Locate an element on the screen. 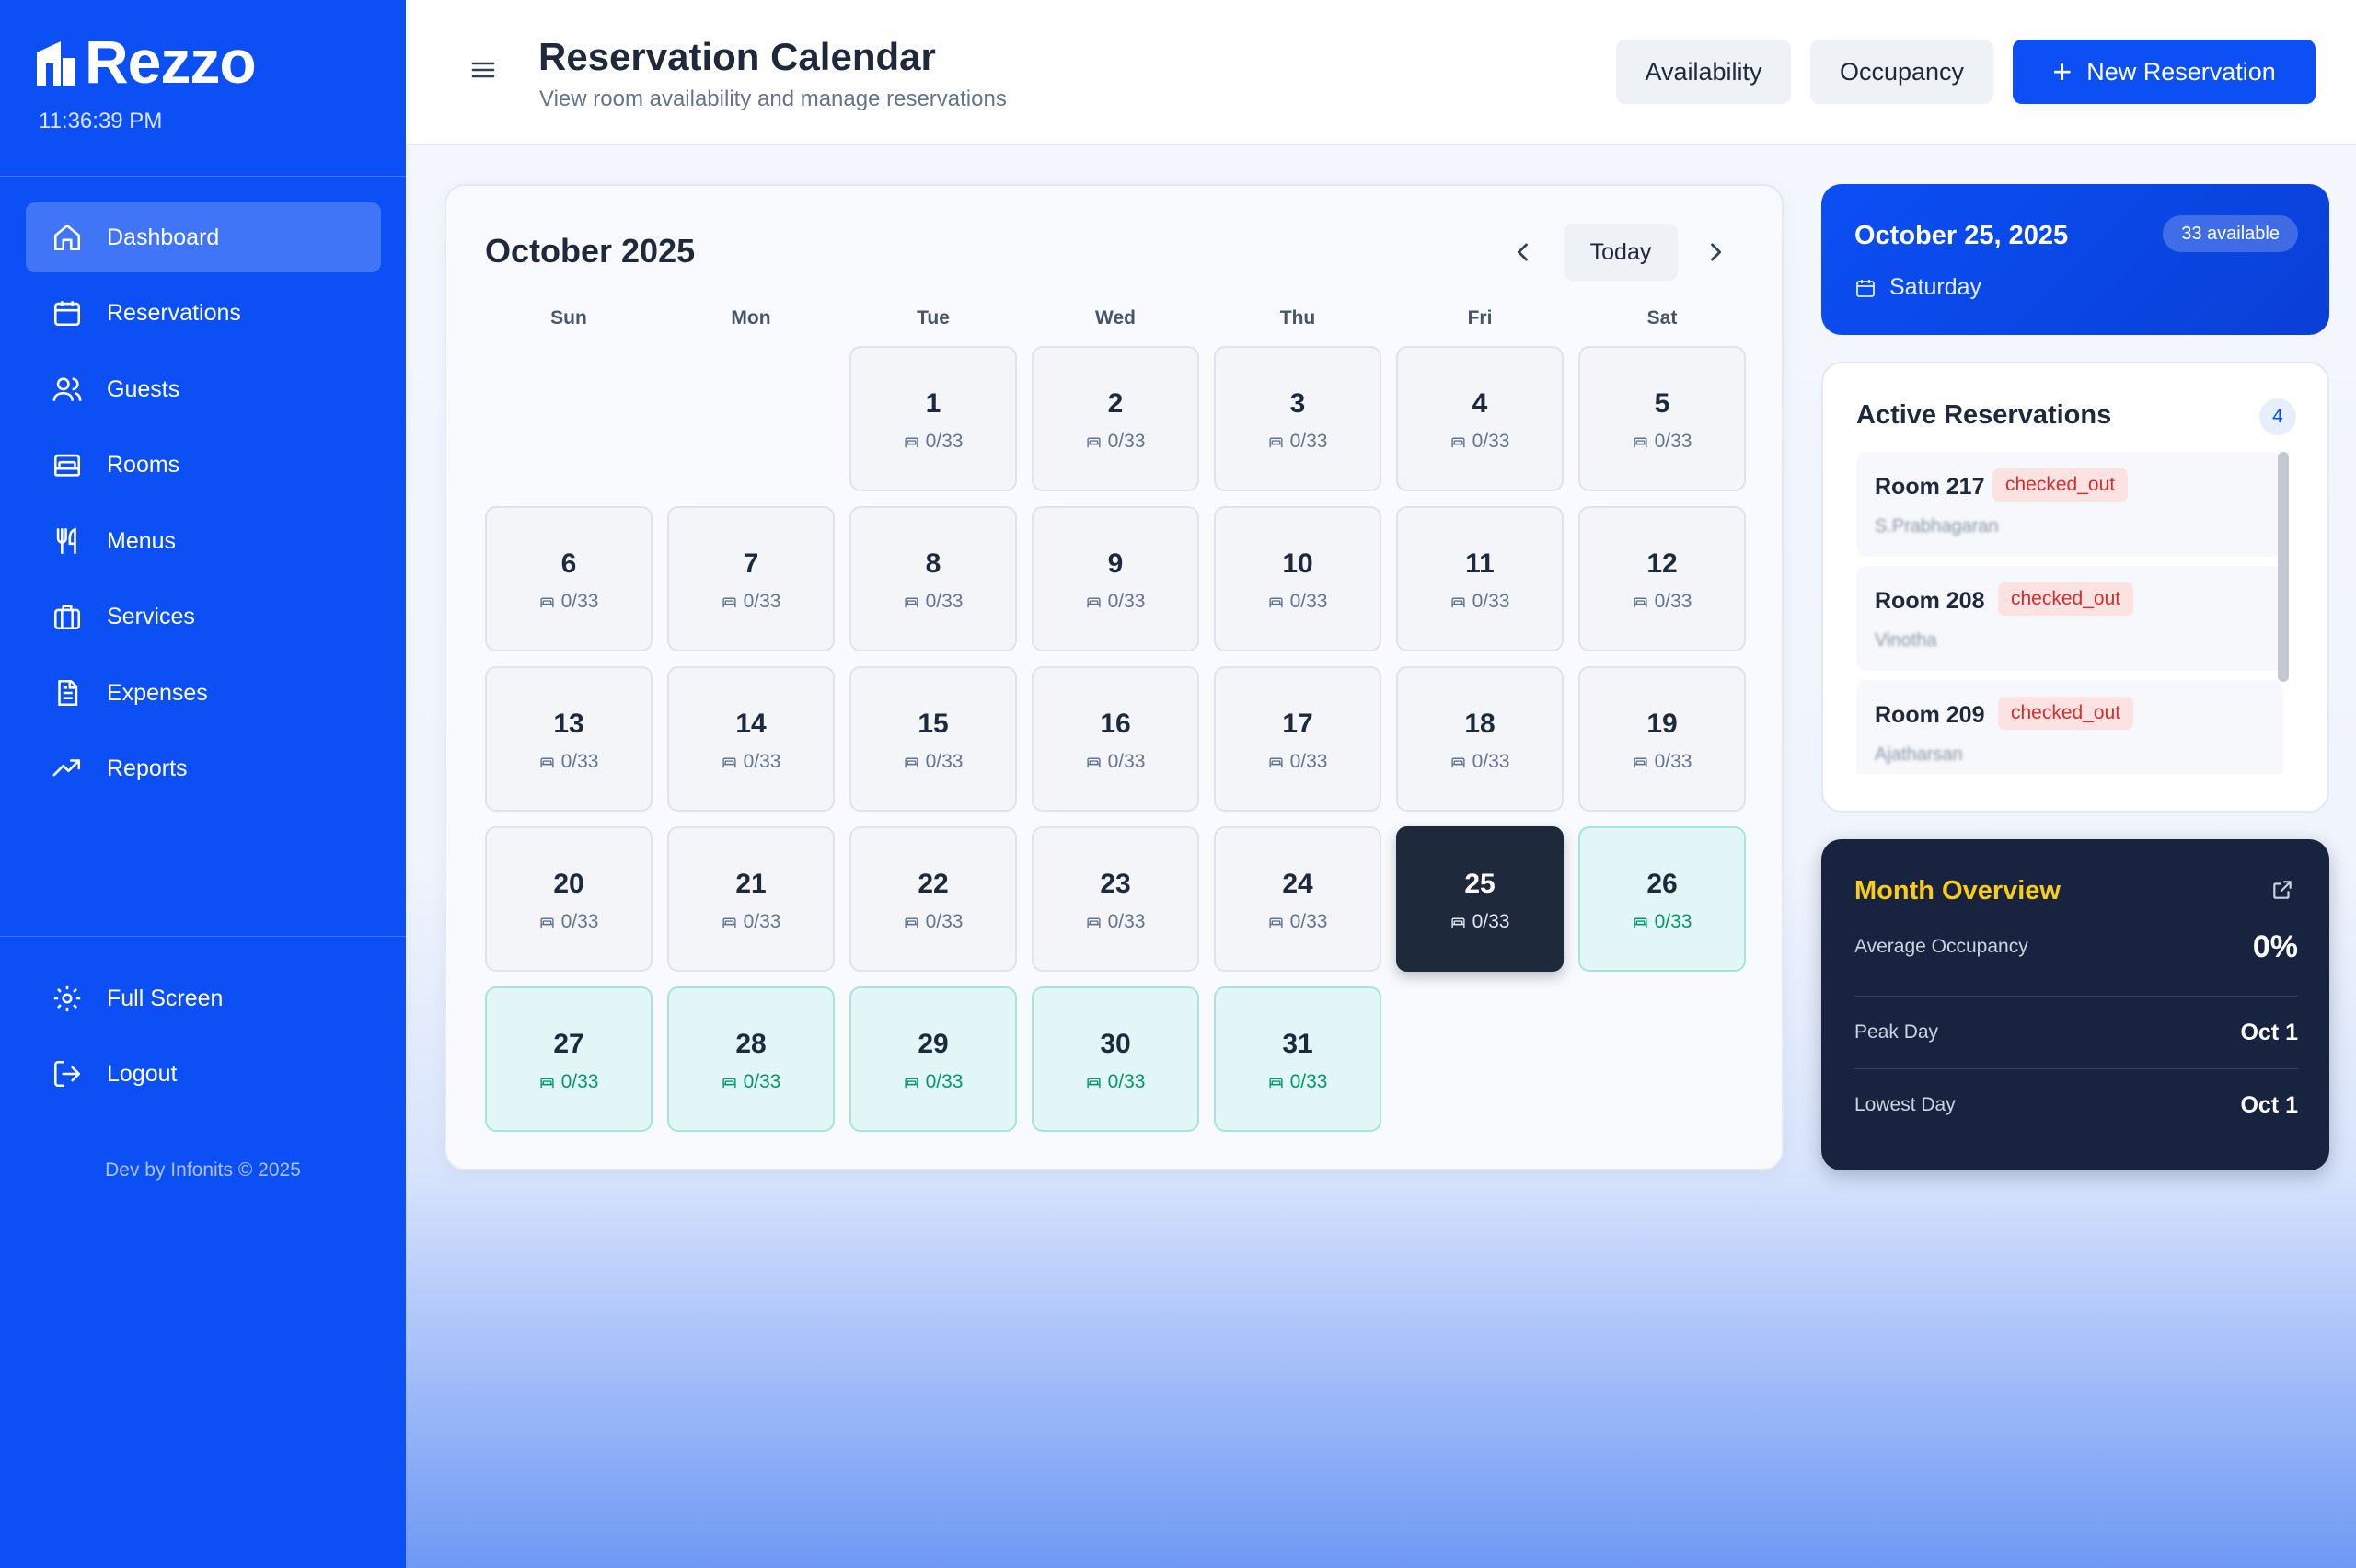 This screenshot has height=1568, width=2356. calendar-day-2: 2 0/33 is located at coordinates (1115, 418).